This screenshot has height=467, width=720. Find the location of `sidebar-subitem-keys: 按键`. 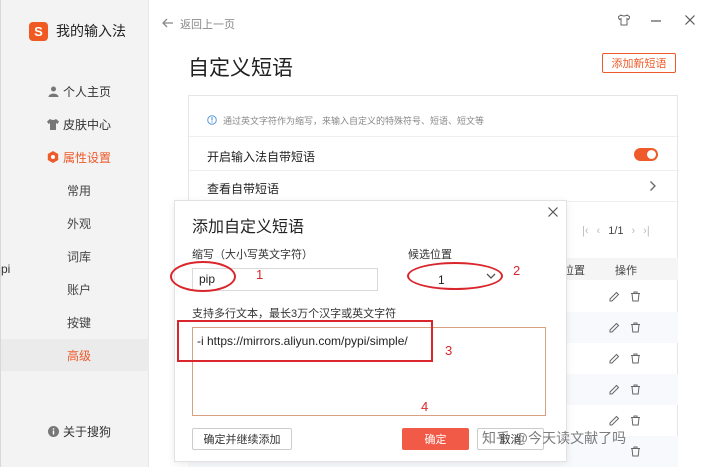

sidebar-subitem-keys: 按键 is located at coordinates (75, 322).